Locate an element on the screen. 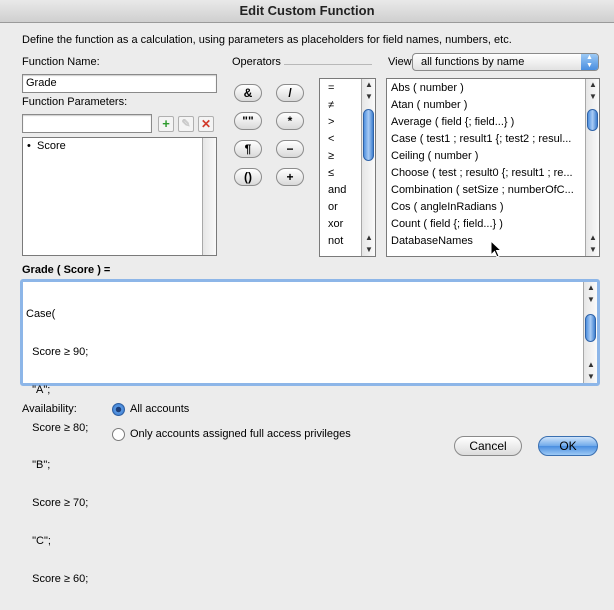 The width and height of the screenshot is (614, 610). operator-list-item: = is located at coordinates (331, 88).